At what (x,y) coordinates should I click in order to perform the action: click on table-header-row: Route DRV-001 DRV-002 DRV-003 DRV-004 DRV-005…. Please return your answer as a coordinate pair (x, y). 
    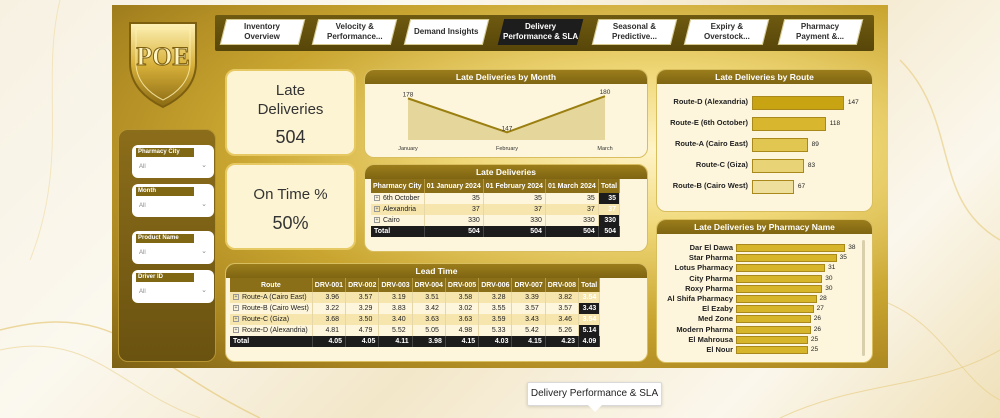
    Looking at the image, I should click on (415, 285).